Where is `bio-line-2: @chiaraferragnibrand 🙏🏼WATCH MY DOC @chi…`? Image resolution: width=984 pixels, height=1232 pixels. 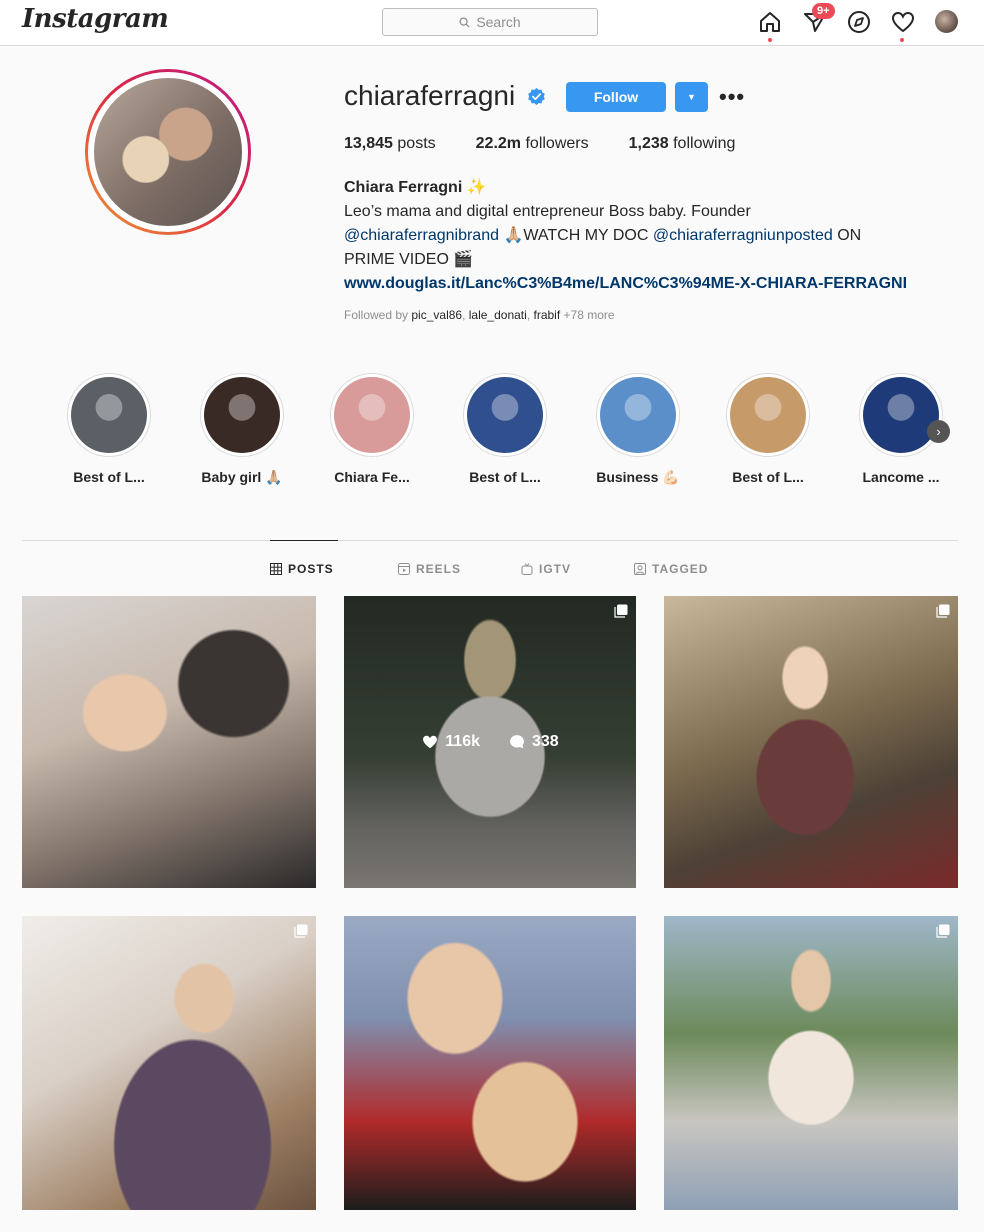 bio-line-2: @chiaraferragnibrand 🙏🏼WATCH MY DOC @chi… is located at coordinates (603, 235).